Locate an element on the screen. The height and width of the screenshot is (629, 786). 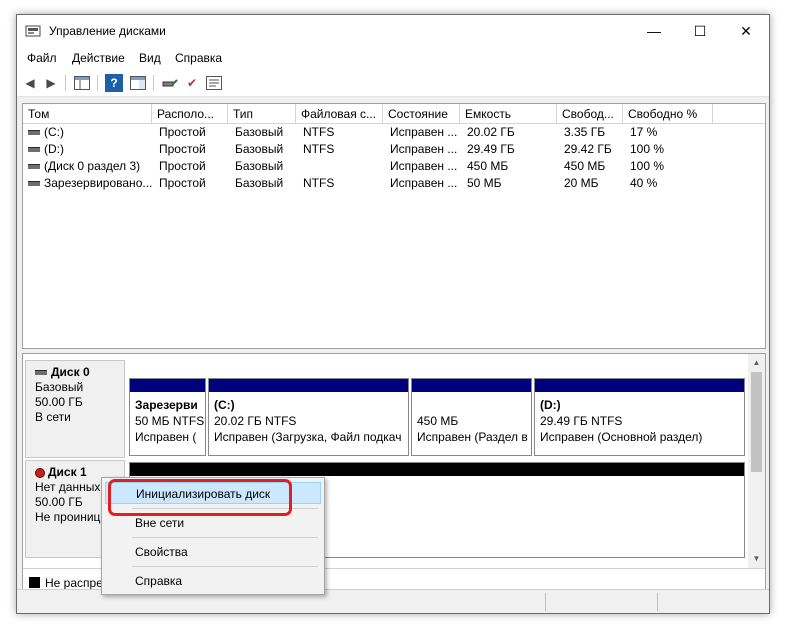
volume-free: 3.35 ГБ is located at coordinates (585, 132).